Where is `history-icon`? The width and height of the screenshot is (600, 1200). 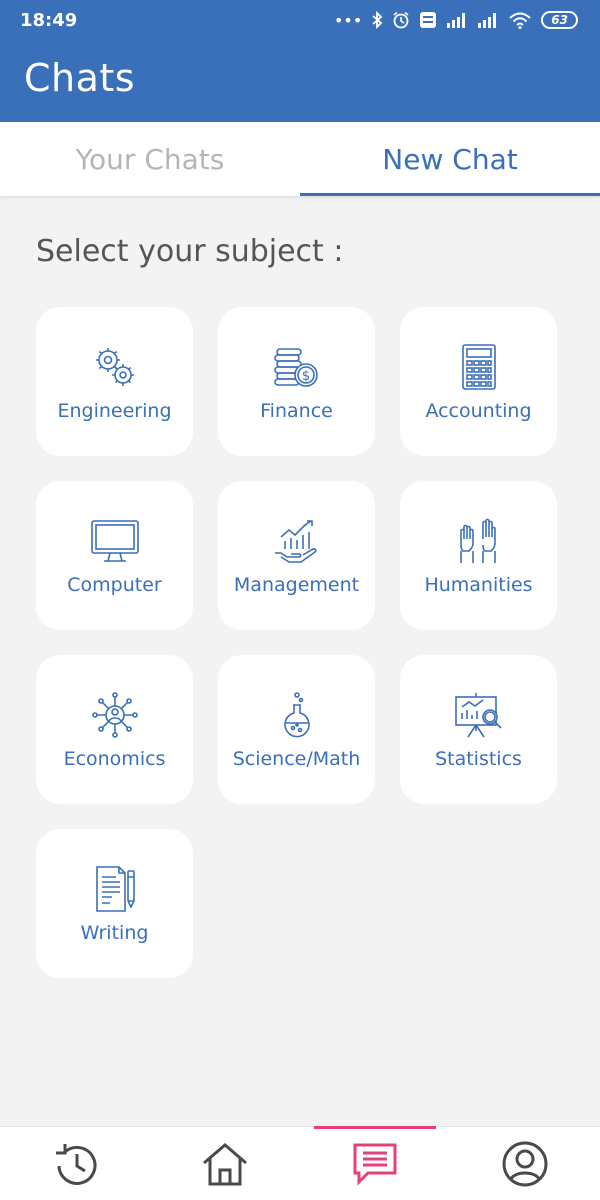 history-icon is located at coordinates (76, 1164).